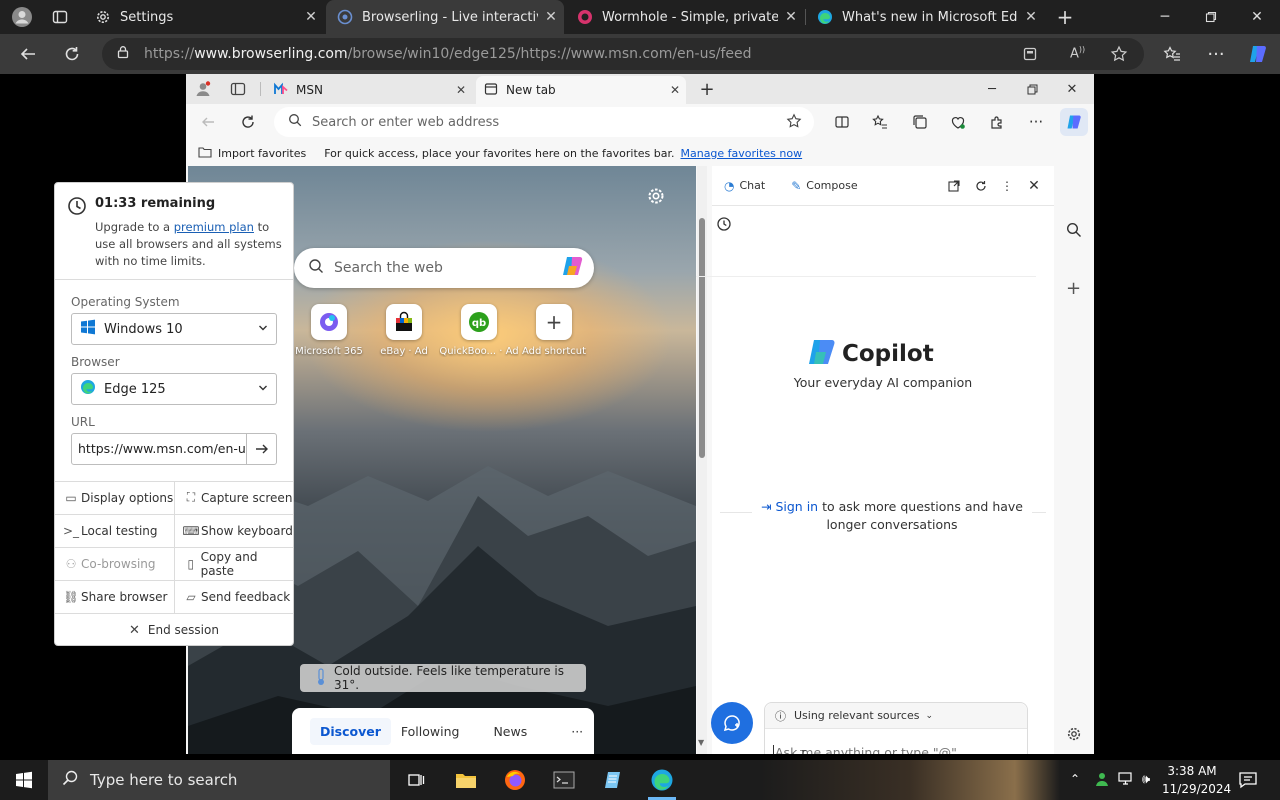  What do you see at coordinates (159, 449) in the screenshot?
I see `url-input: https://www.msn.com/en-us` at bounding box center [159, 449].